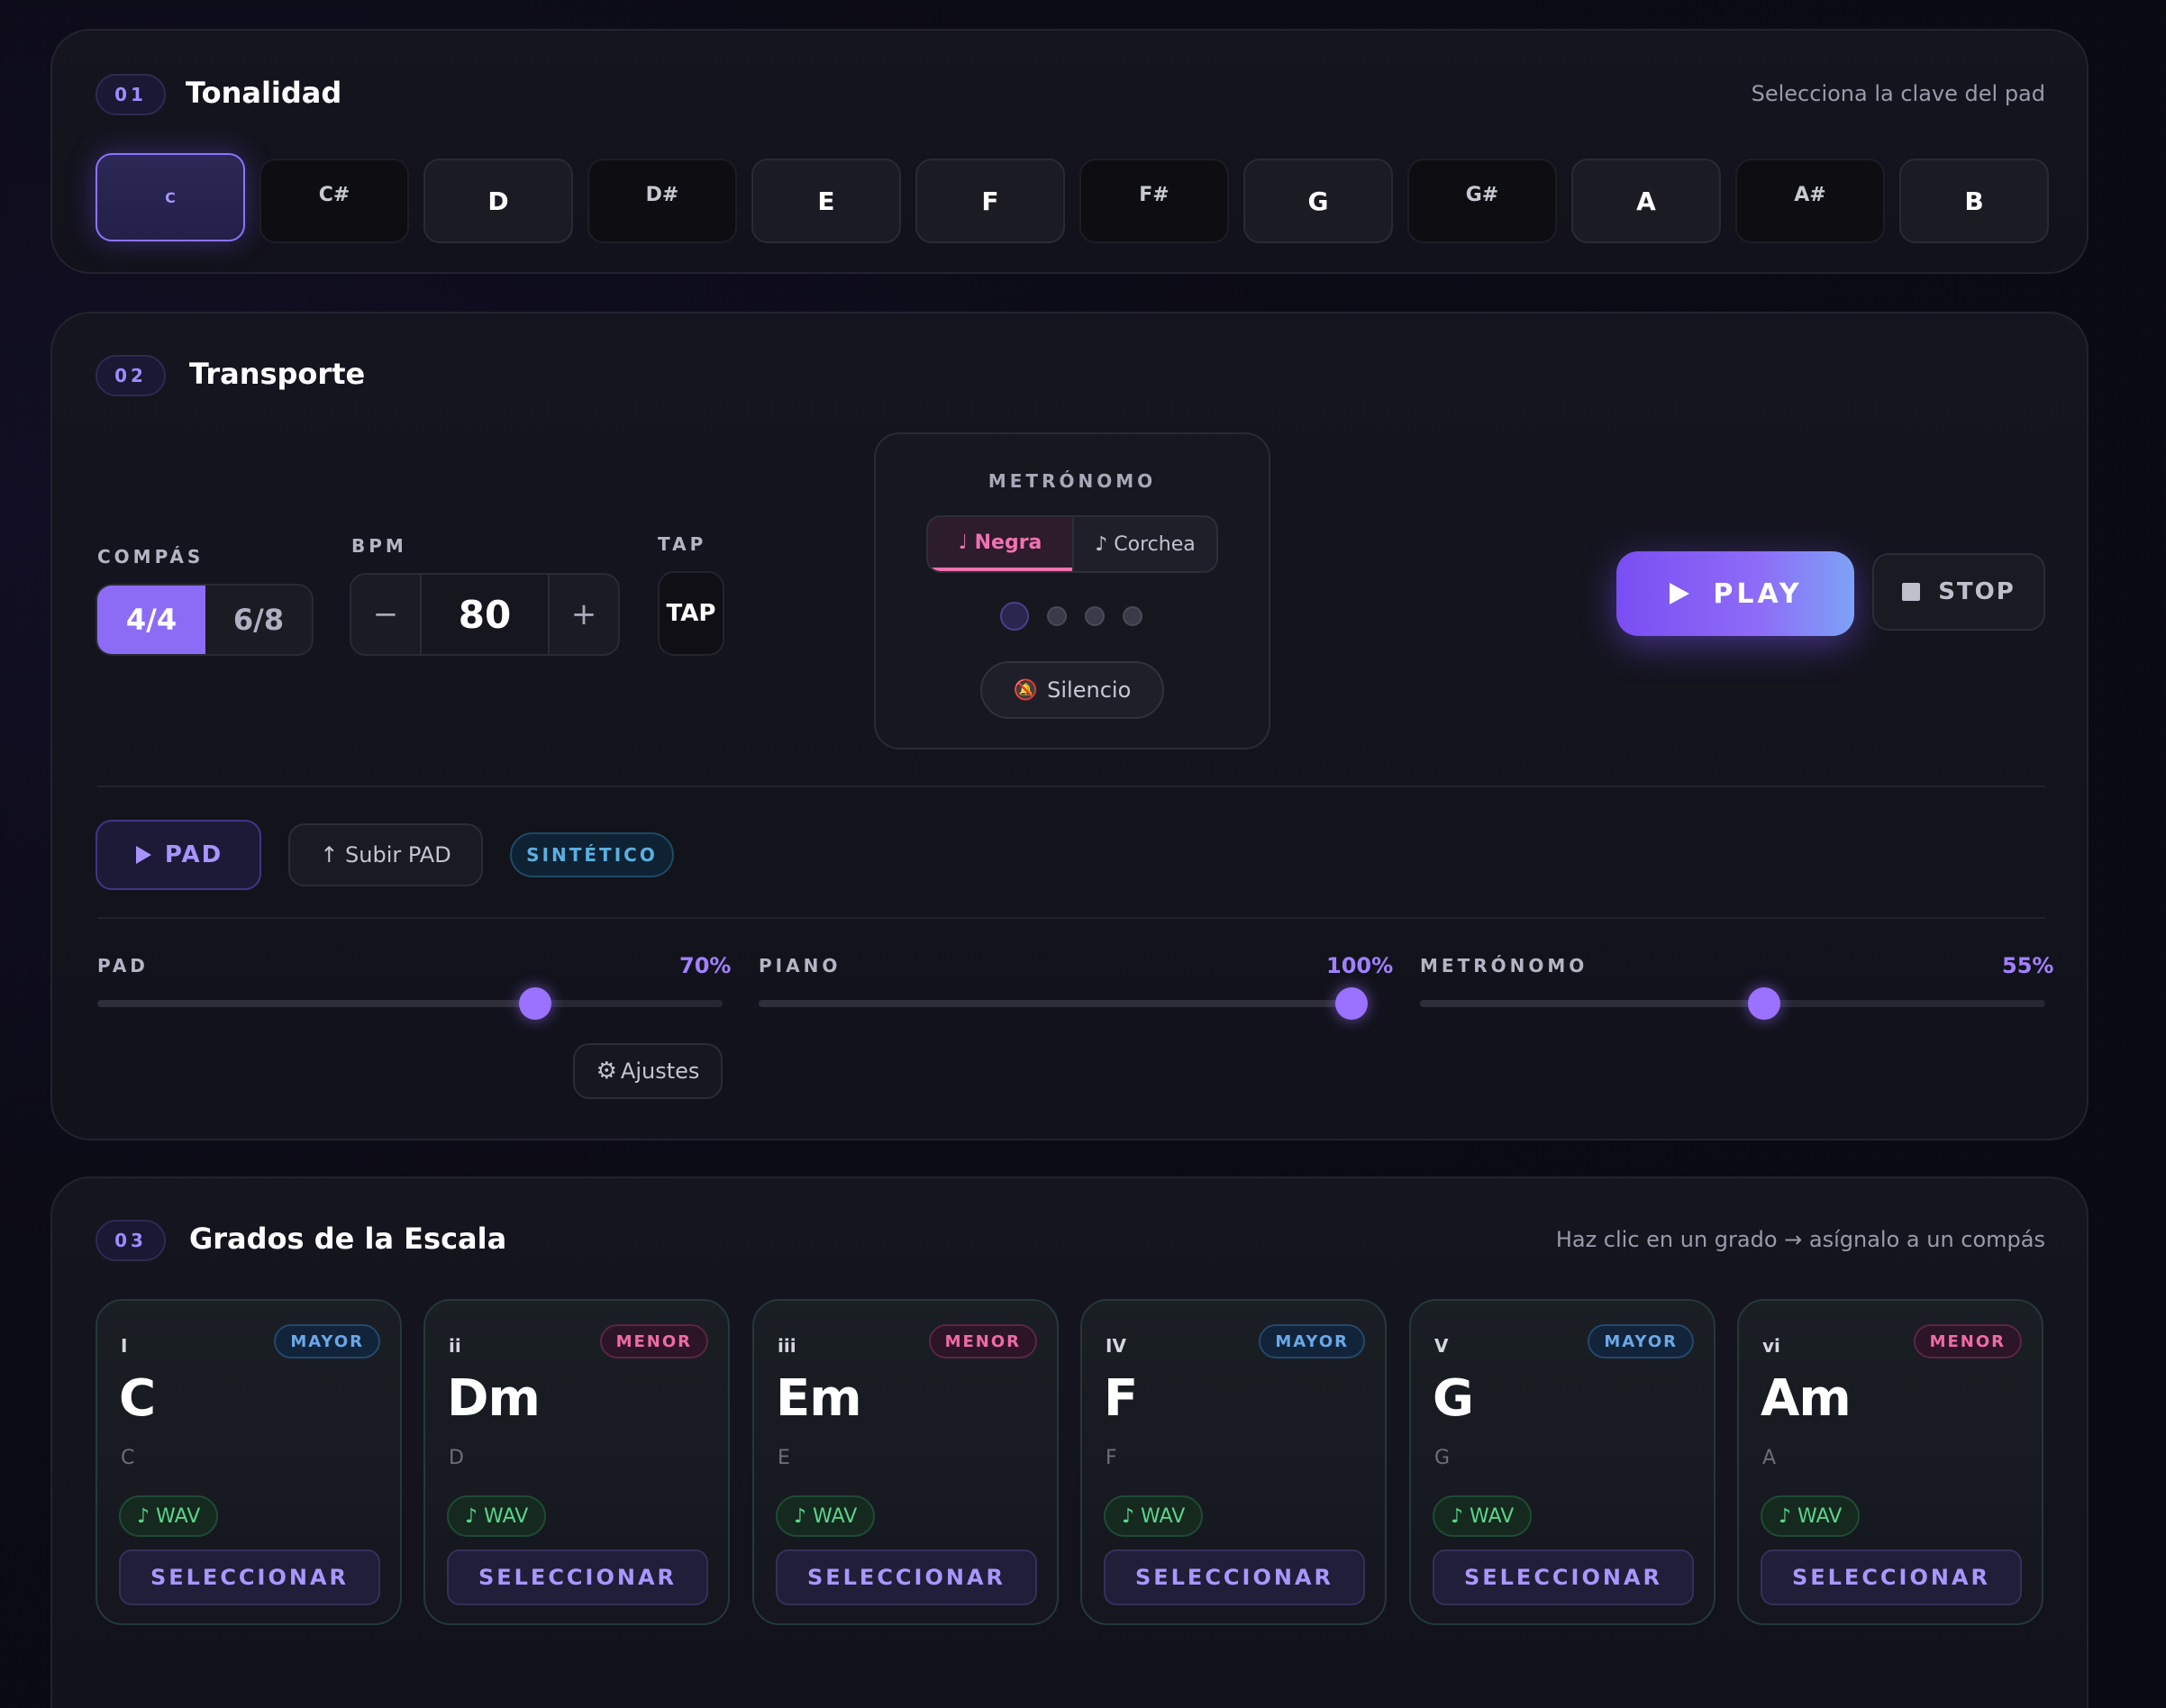 The height and width of the screenshot is (1708, 2166). I want to click on degree-roman-numeral: V, so click(1441, 1346).